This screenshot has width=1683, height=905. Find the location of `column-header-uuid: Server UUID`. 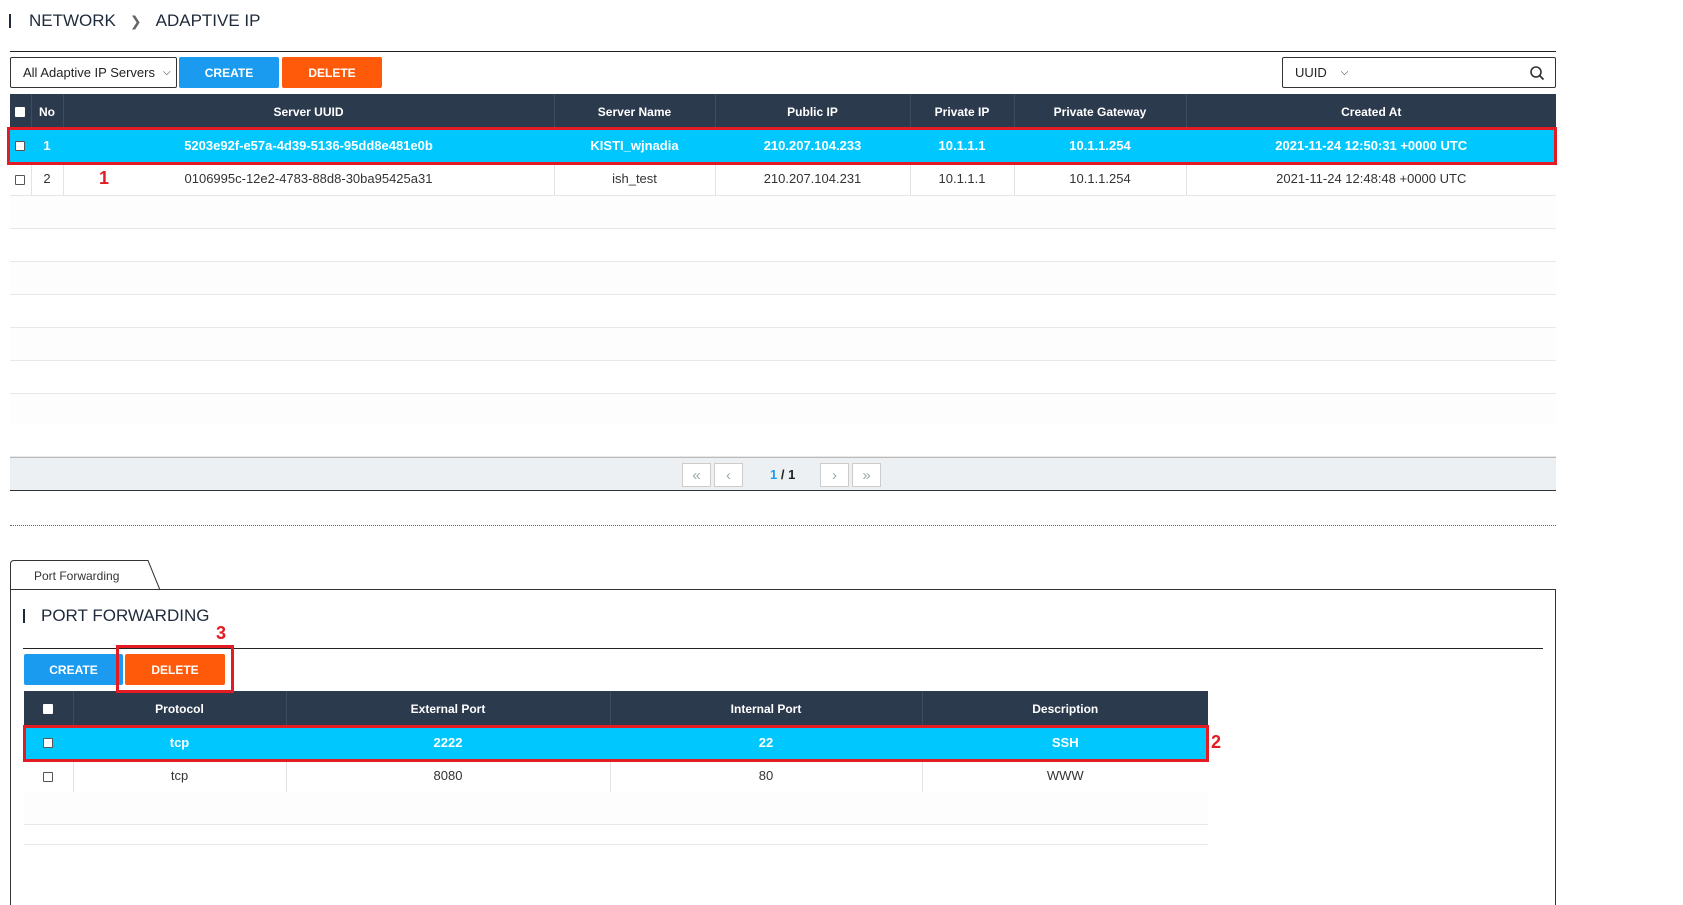

column-header-uuid: Server UUID is located at coordinates (308, 111).